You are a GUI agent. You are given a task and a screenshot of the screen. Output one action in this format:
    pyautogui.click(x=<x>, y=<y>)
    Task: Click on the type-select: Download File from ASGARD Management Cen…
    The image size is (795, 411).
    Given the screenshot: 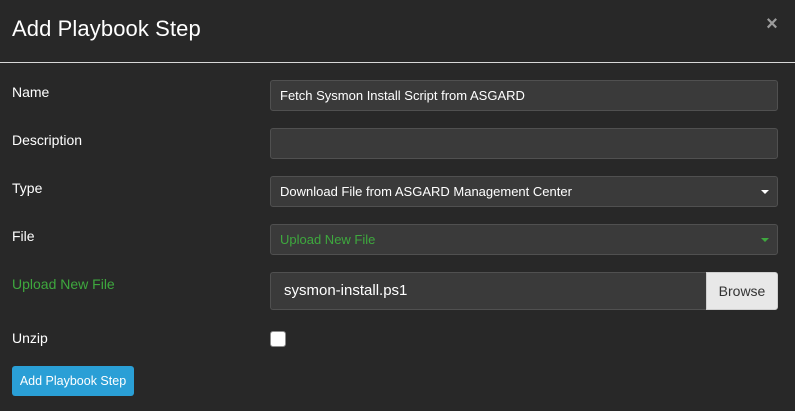 What is the action you would take?
    pyautogui.click(x=524, y=191)
    